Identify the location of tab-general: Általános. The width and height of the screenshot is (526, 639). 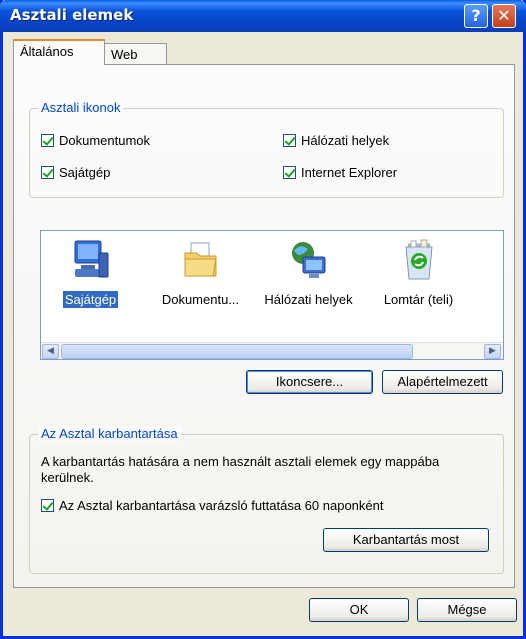
(59, 52).